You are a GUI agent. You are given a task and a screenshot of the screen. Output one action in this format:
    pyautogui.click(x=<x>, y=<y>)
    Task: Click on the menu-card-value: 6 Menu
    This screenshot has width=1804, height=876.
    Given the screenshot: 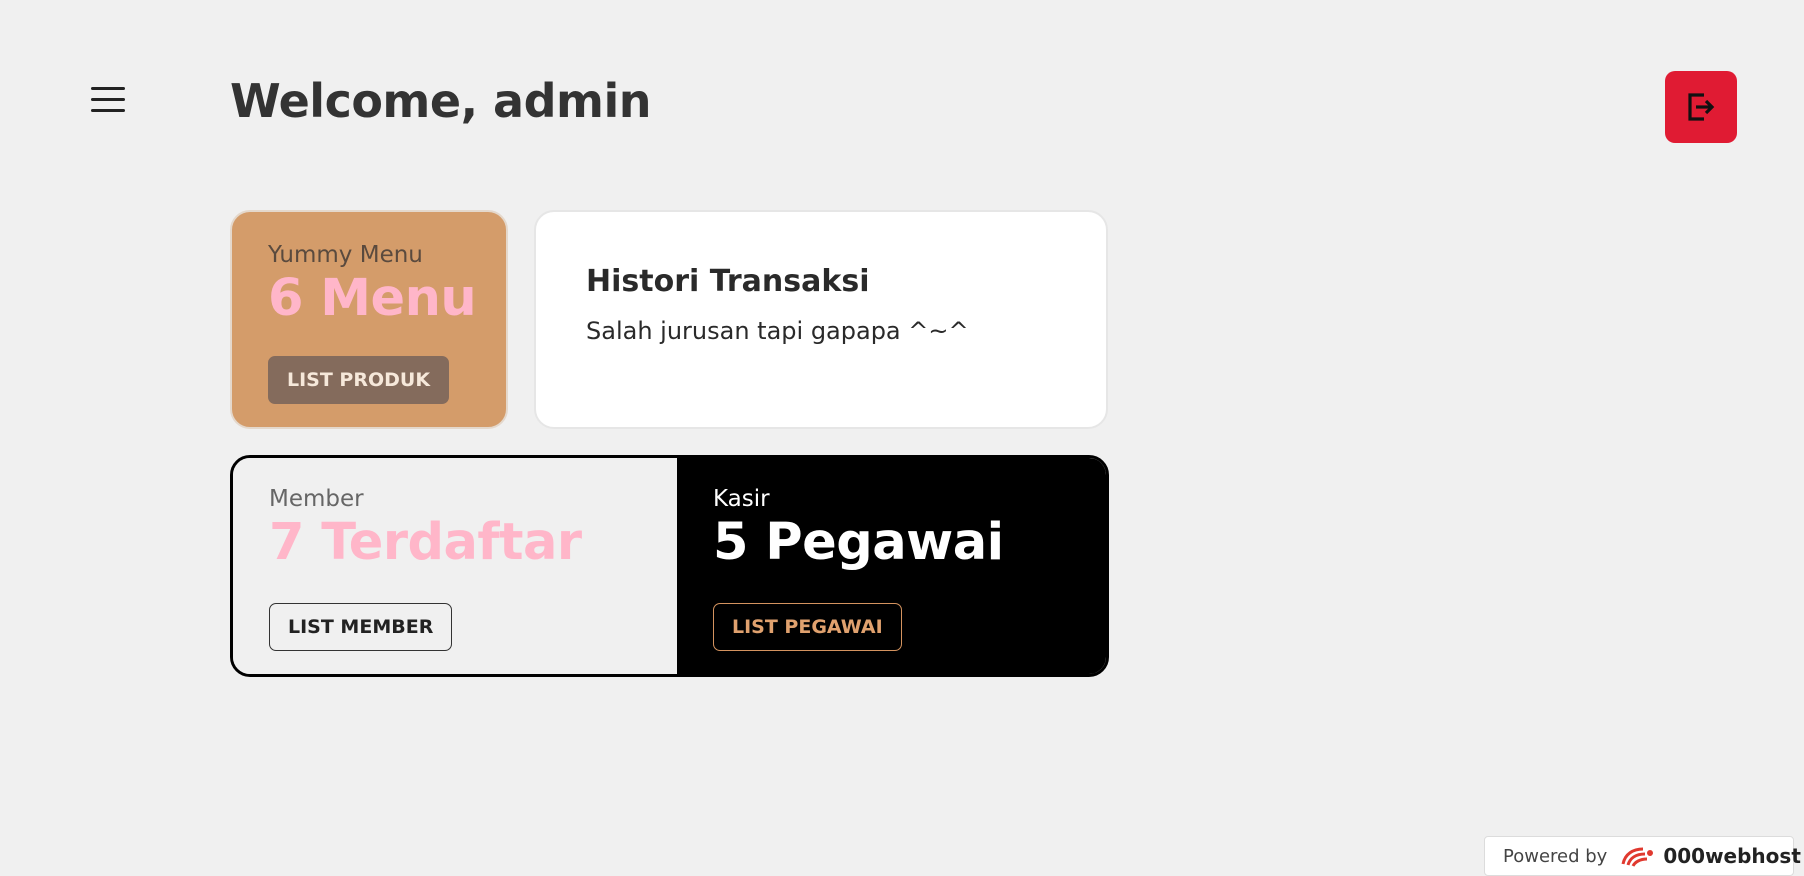 What is the action you would take?
    pyautogui.click(x=372, y=298)
    